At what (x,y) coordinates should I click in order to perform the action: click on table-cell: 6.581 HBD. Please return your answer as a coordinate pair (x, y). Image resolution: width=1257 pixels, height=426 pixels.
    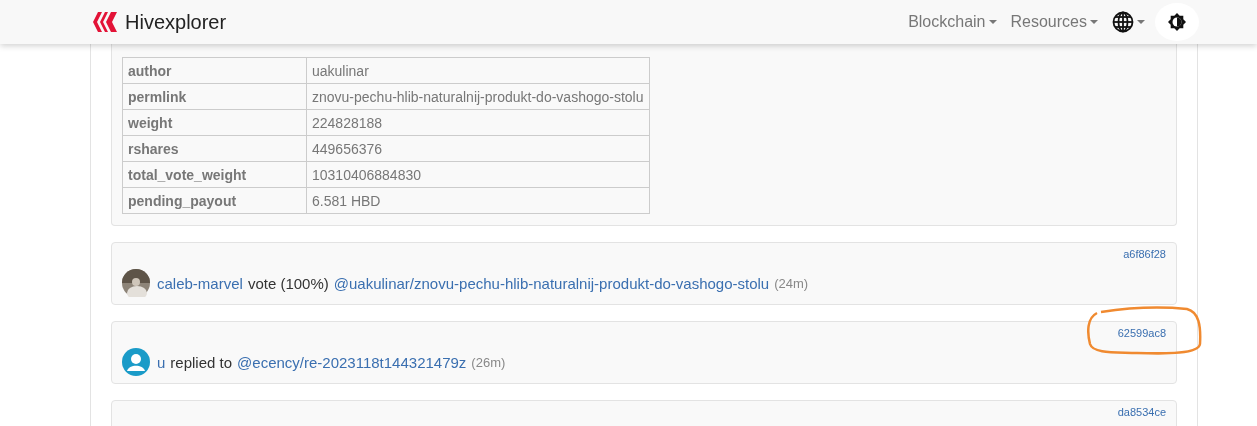
    Looking at the image, I should click on (477, 200).